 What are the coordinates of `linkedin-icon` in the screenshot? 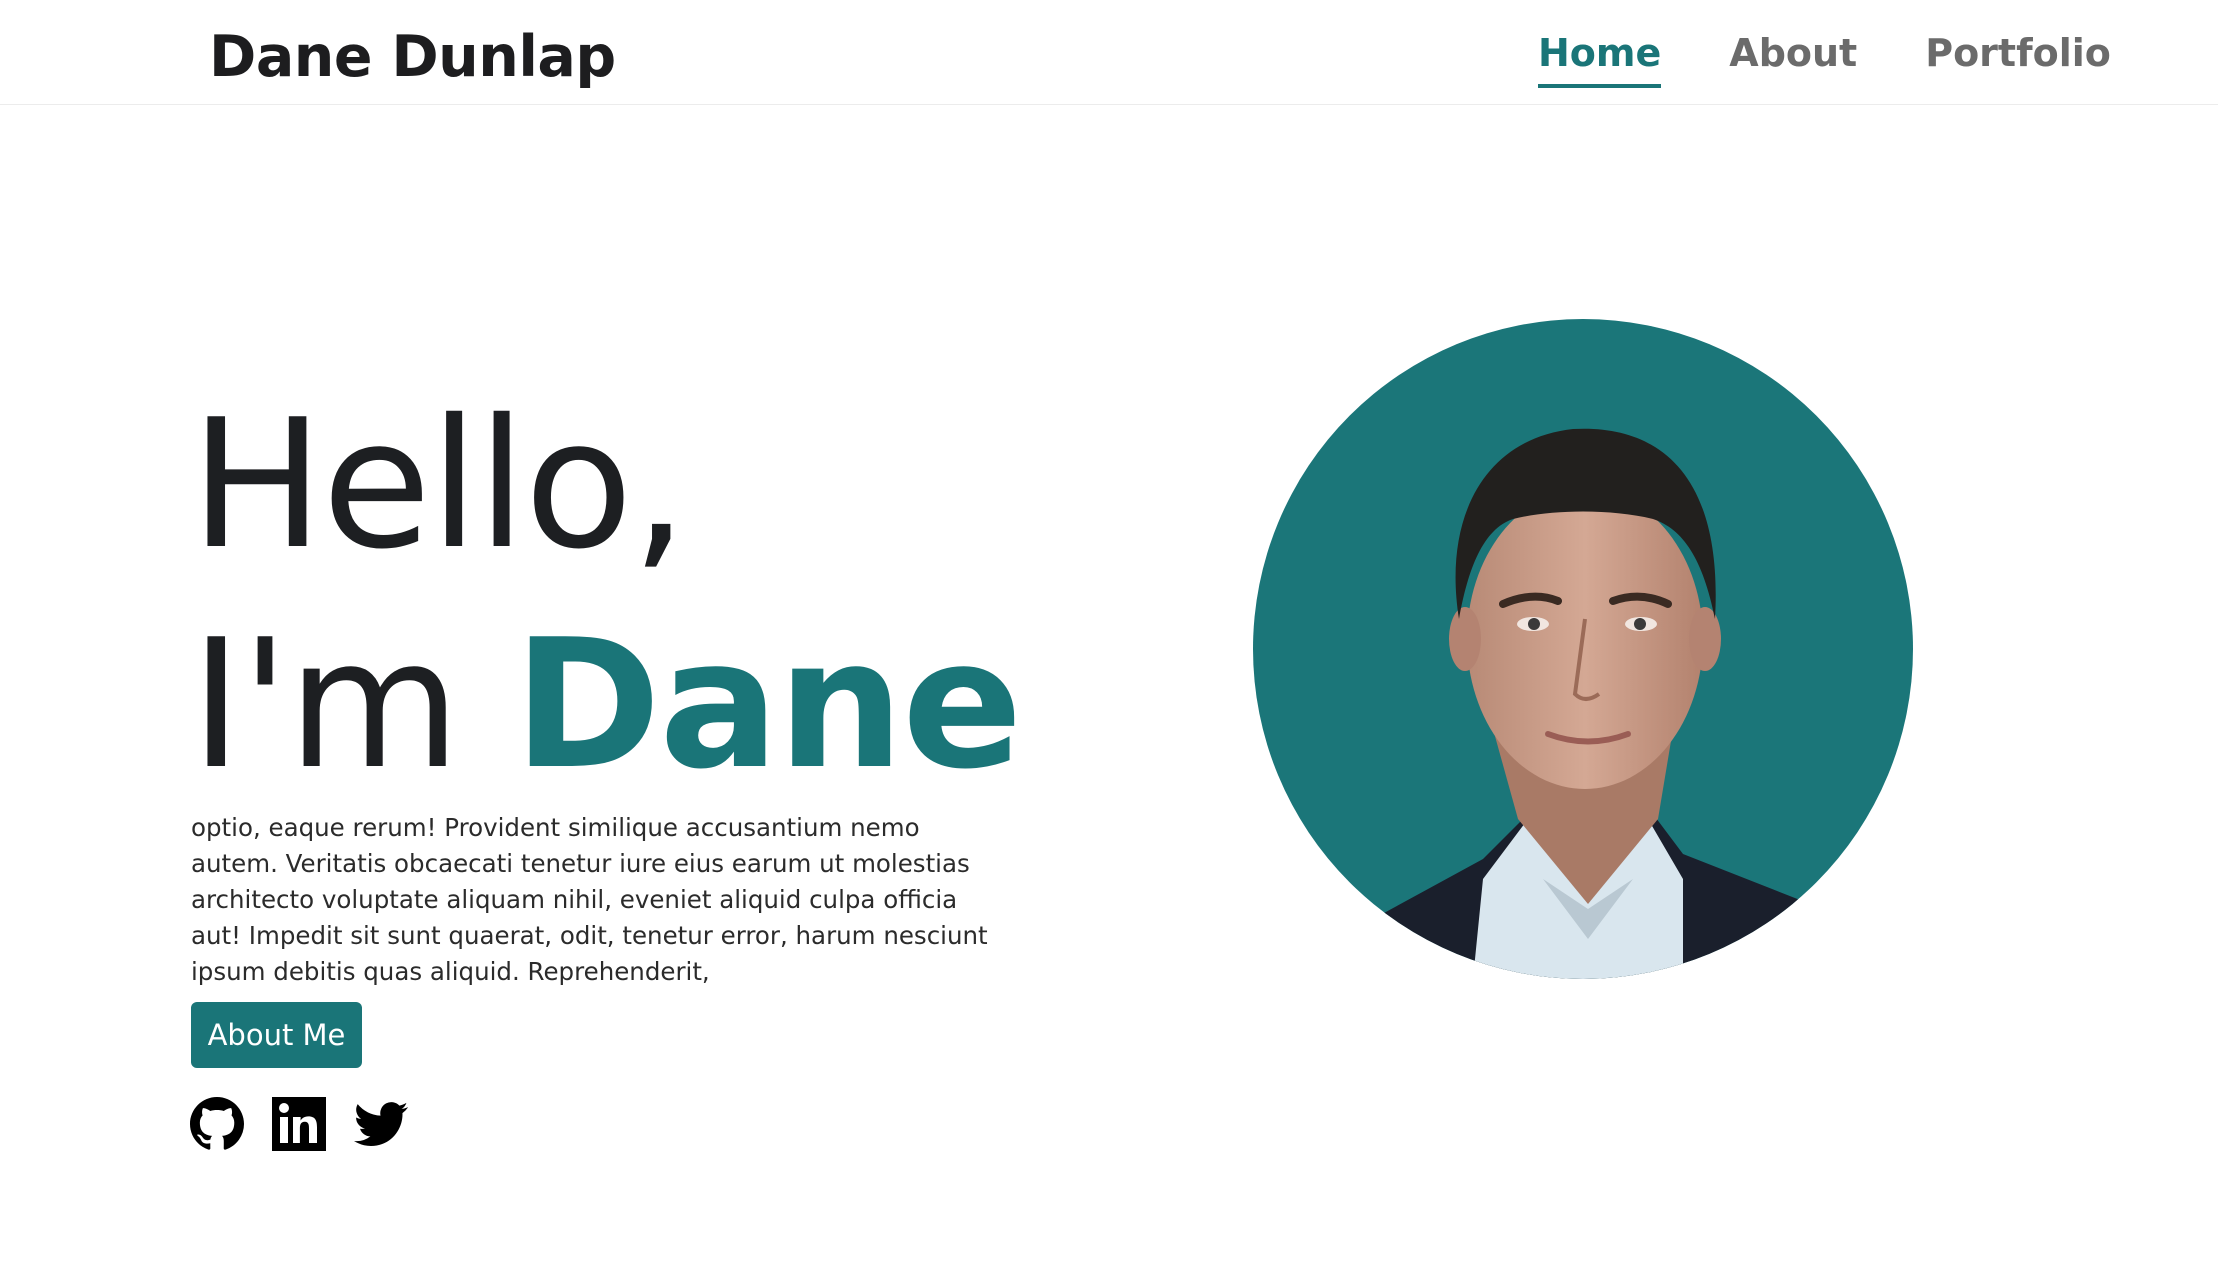 It's located at (299, 1124).